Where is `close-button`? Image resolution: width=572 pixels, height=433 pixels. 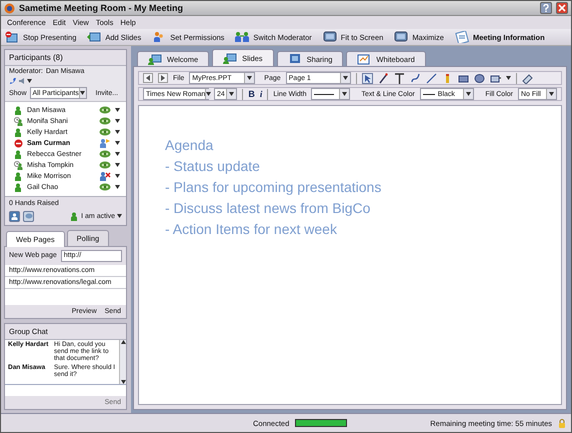
close-button is located at coordinates (562, 8).